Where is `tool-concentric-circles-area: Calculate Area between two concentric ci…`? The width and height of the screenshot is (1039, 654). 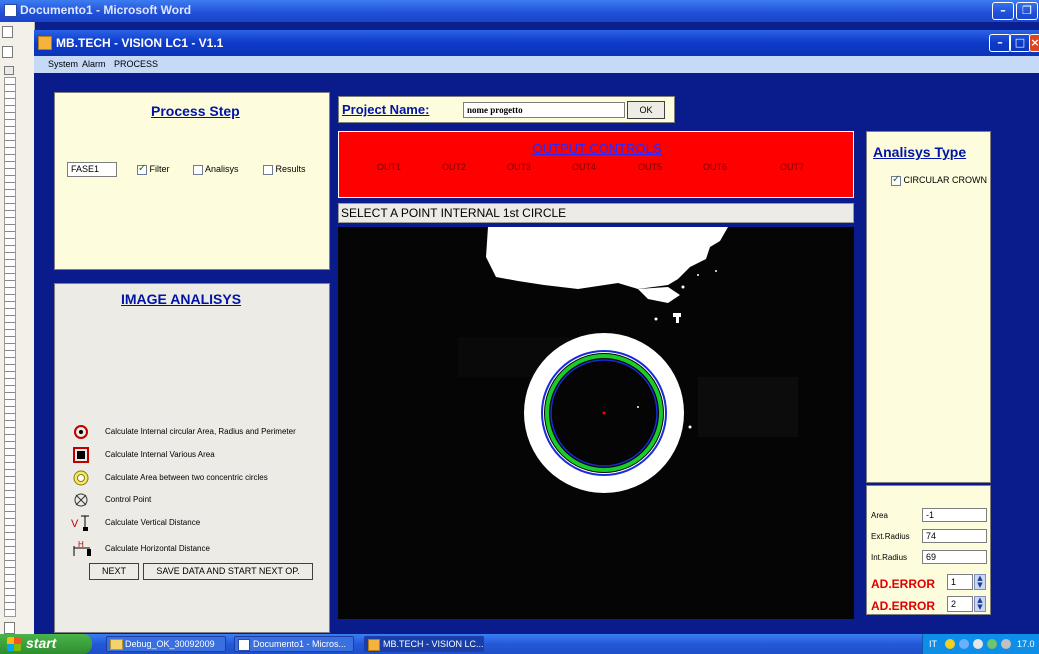
tool-concentric-circles-area: Calculate Area between two concentric ci… is located at coordinates (194, 478).